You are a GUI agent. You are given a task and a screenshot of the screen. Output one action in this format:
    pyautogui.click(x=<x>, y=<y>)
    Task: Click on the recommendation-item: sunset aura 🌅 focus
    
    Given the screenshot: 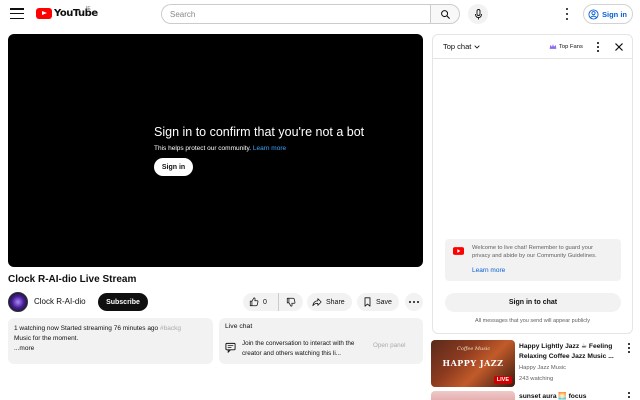 What is the action you would take?
    pyautogui.click(x=532, y=395)
    